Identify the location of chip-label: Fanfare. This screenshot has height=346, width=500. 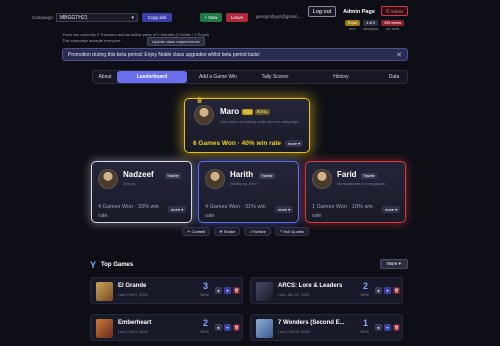
(259, 231).